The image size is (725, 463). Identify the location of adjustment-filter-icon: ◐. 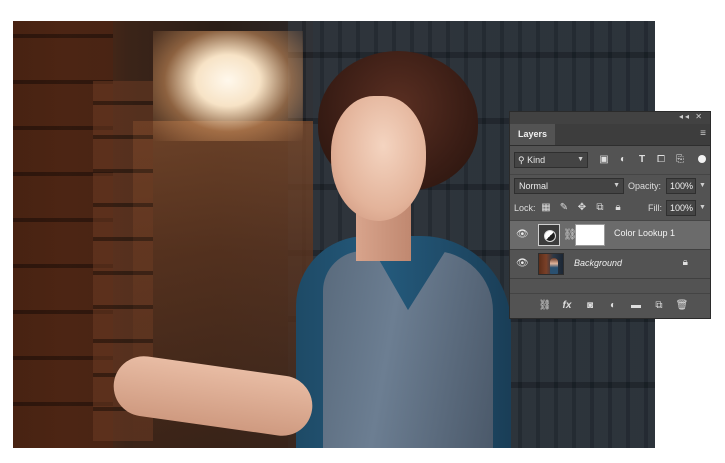
(623, 159).